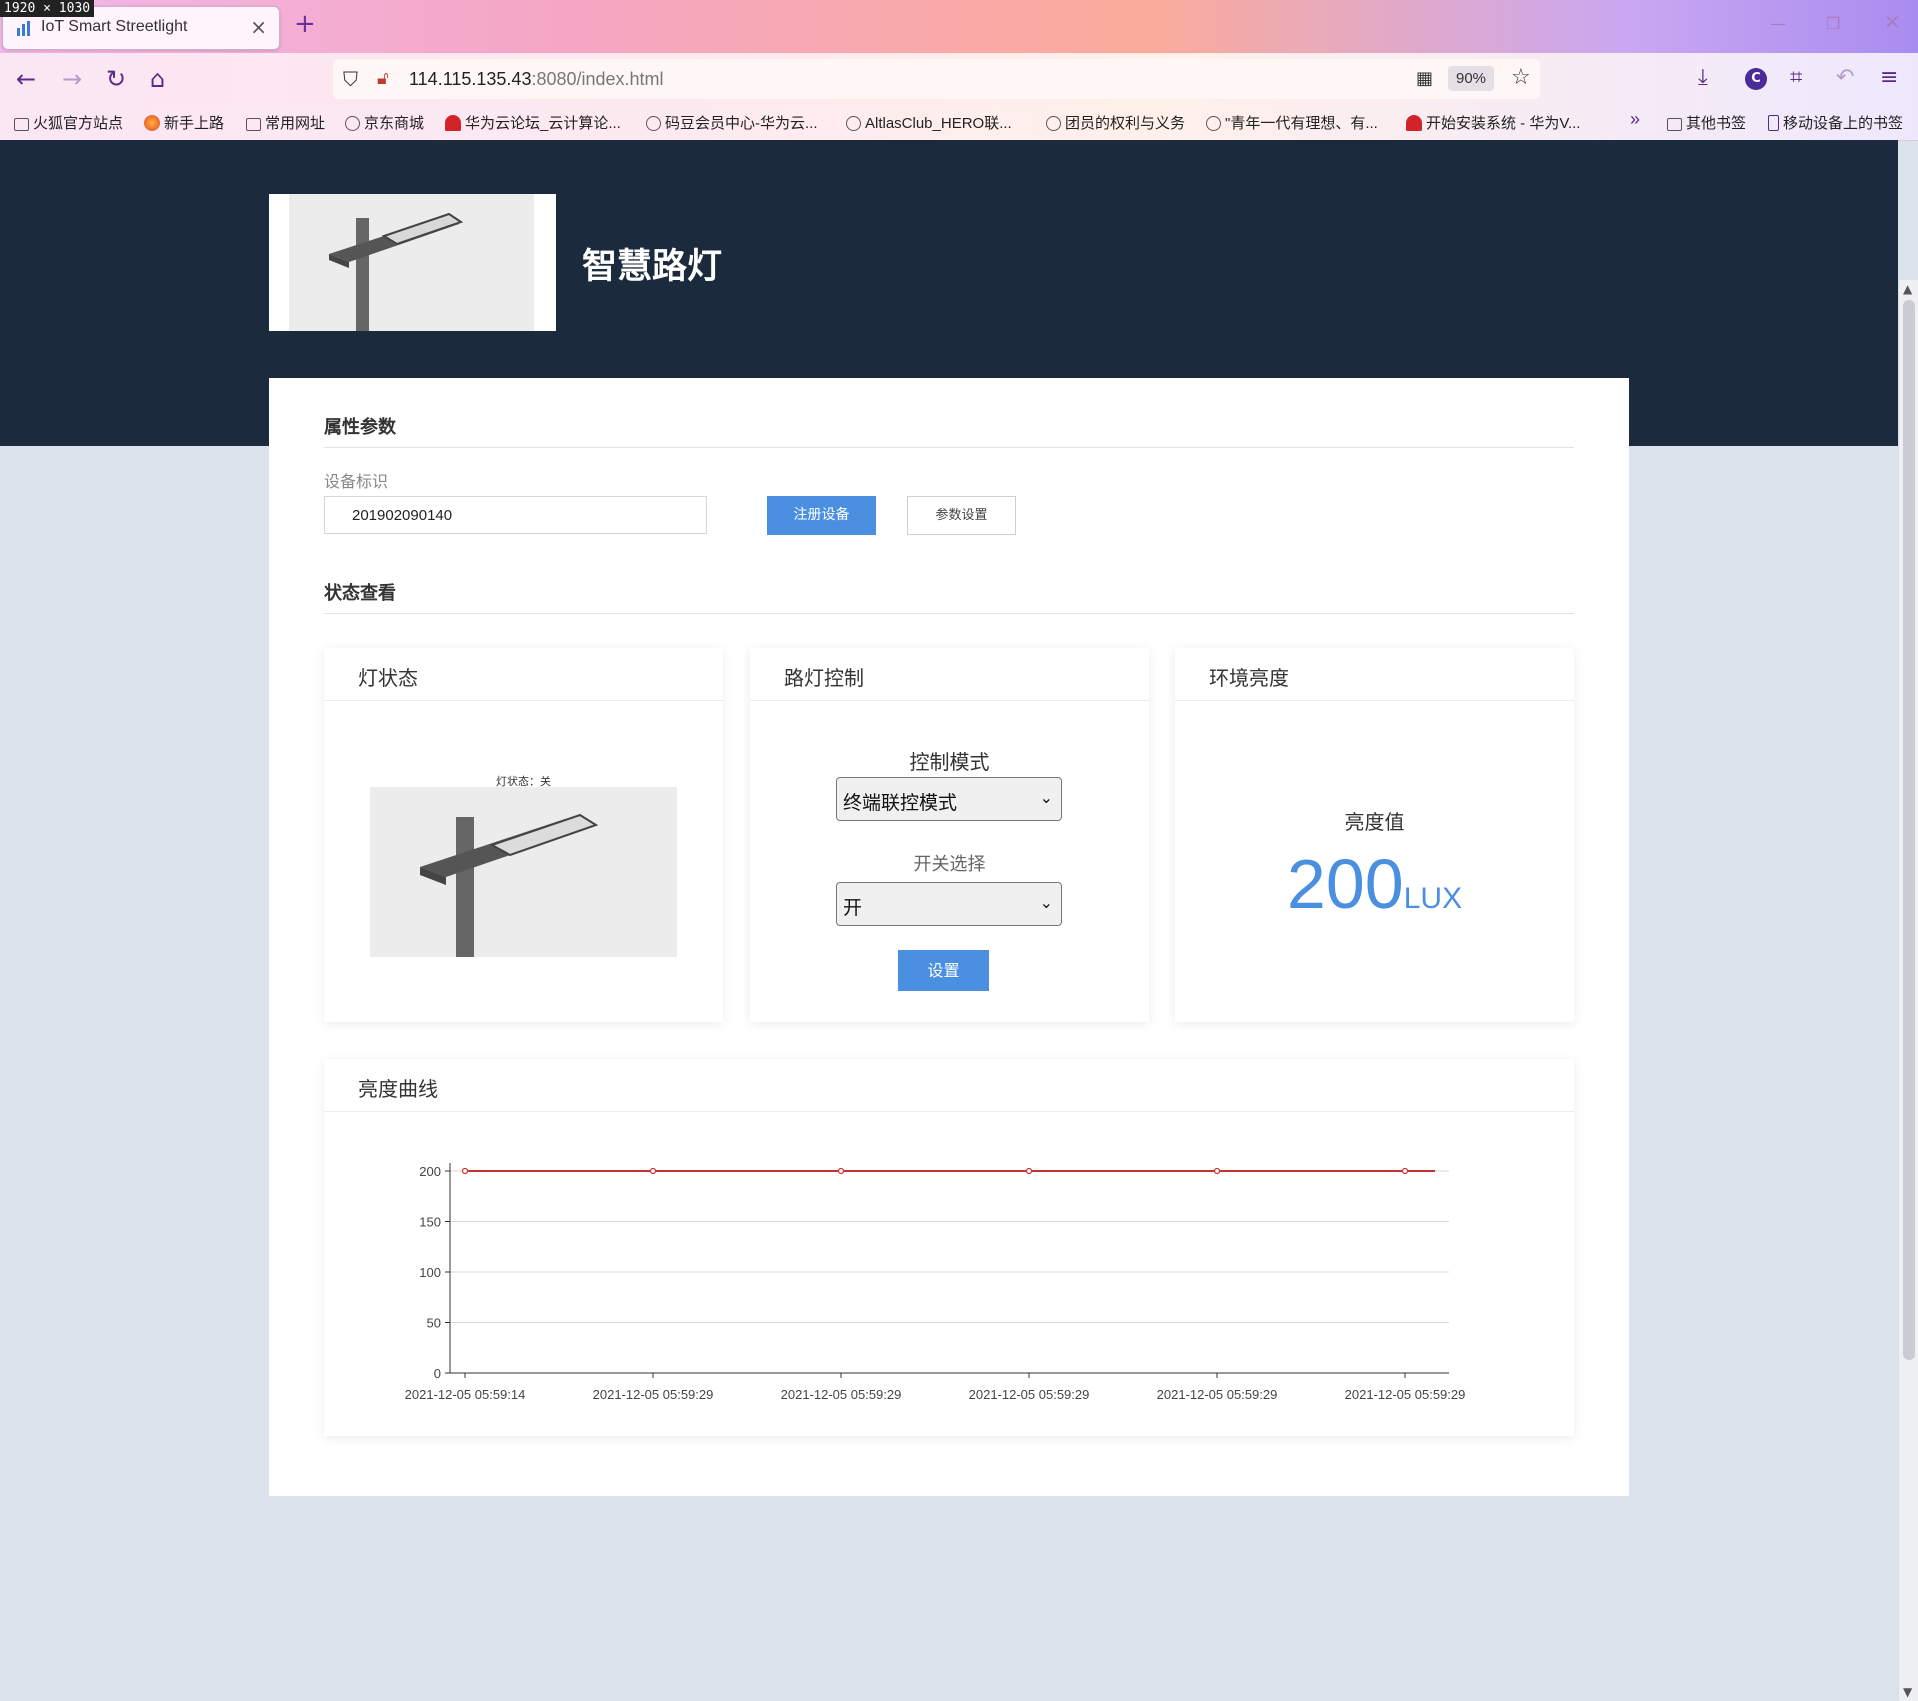  What do you see at coordinates (1796, 77) in the screenshot?
I see `crop-screenshot-icon: ⌗` at bounding box center [1796, 77].